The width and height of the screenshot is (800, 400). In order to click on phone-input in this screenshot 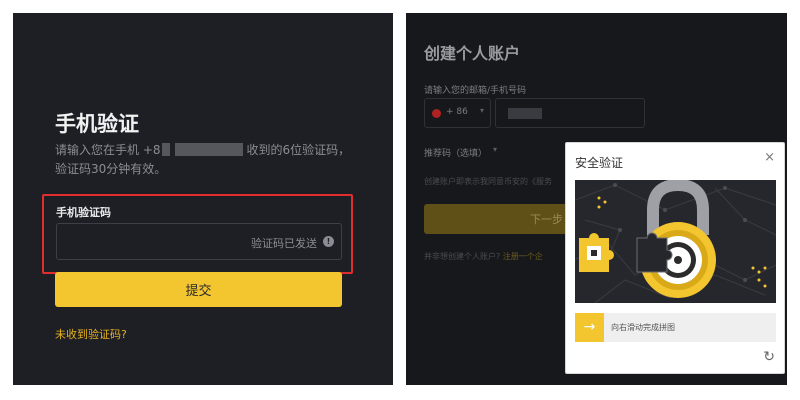, I will do `click(570, 113)`.